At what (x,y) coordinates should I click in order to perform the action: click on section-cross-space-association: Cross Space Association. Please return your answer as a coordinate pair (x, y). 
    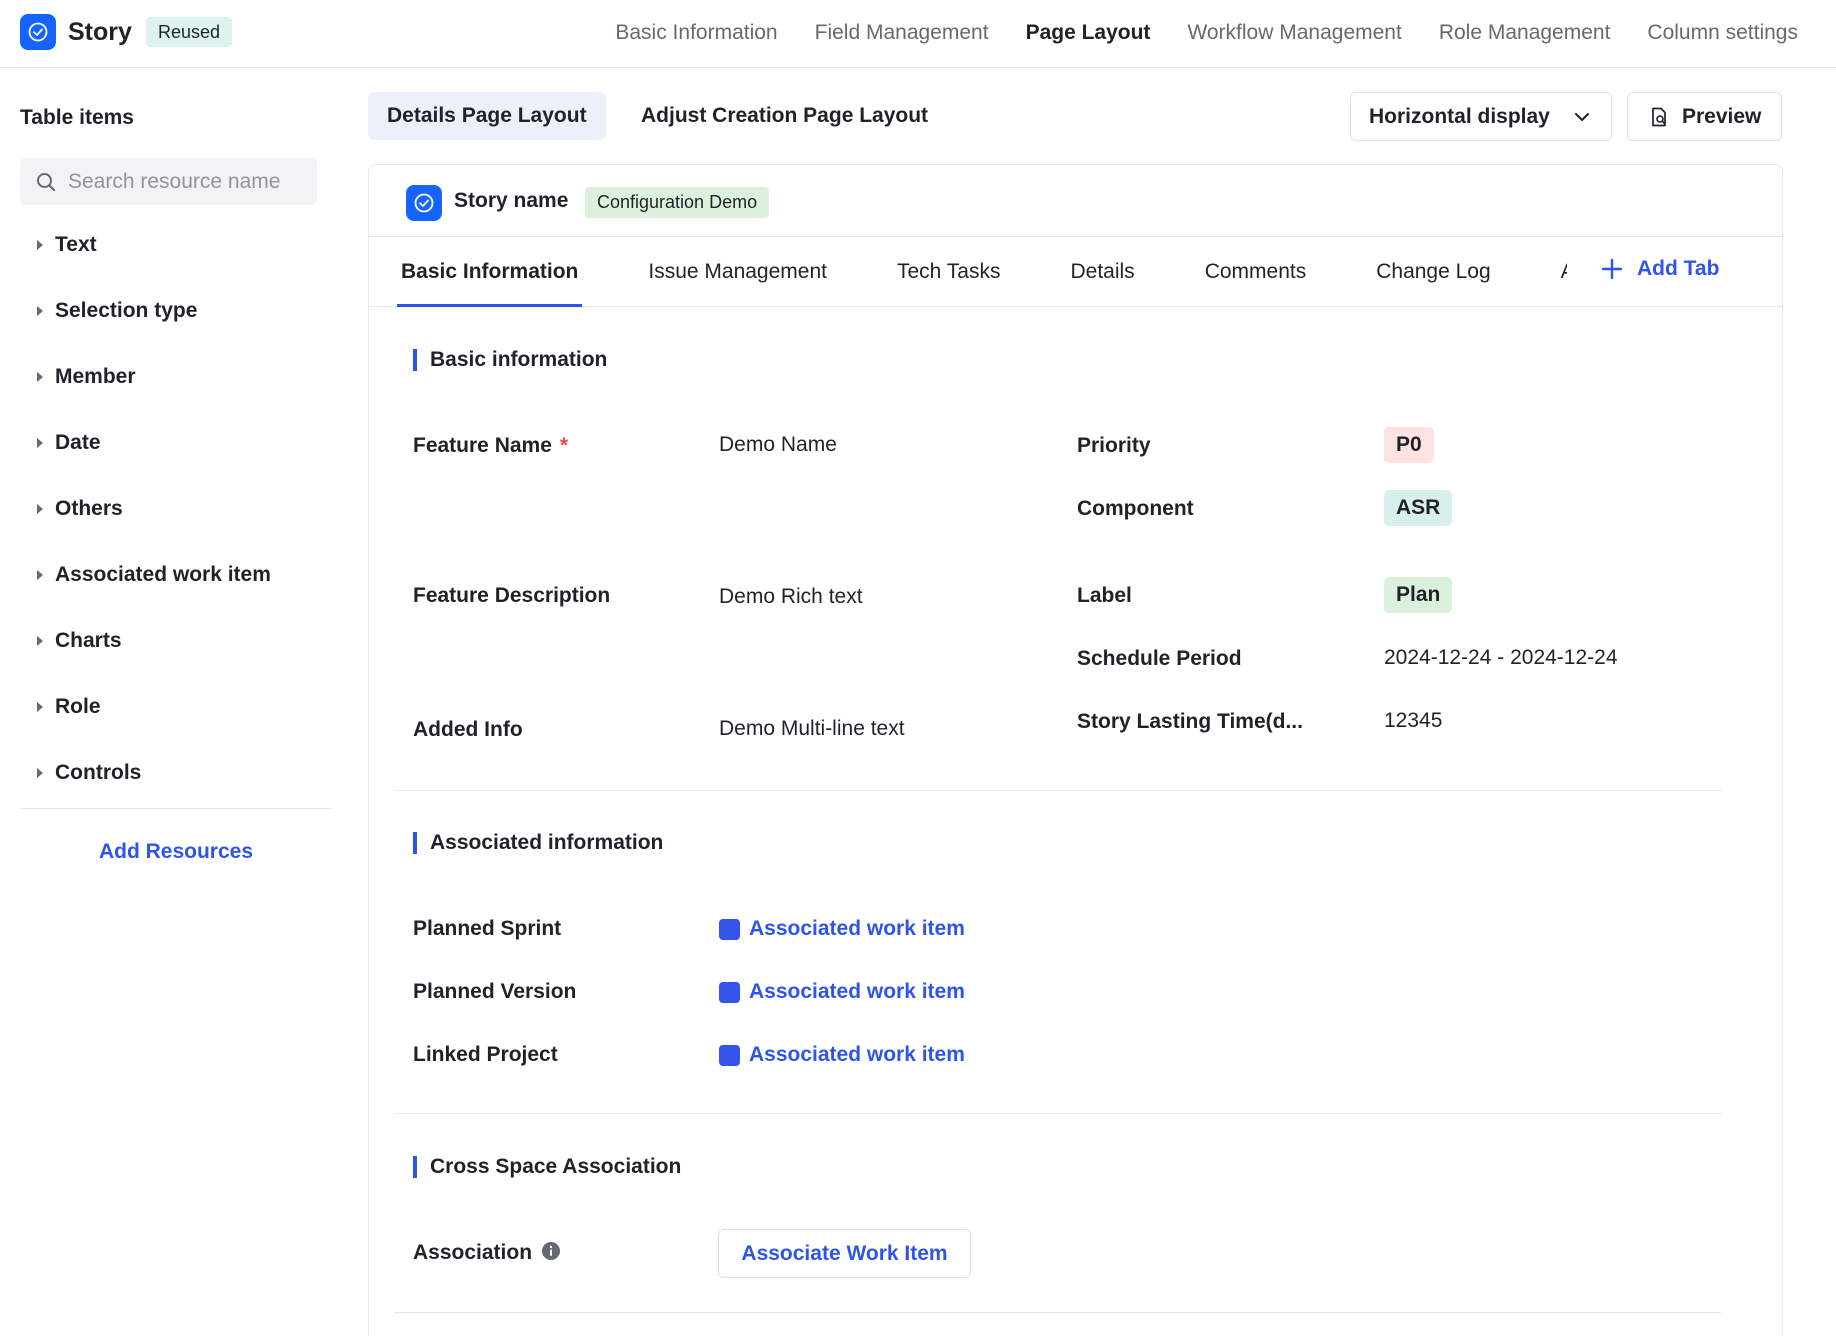
    Looking at the image, I should click on (547, 1167).